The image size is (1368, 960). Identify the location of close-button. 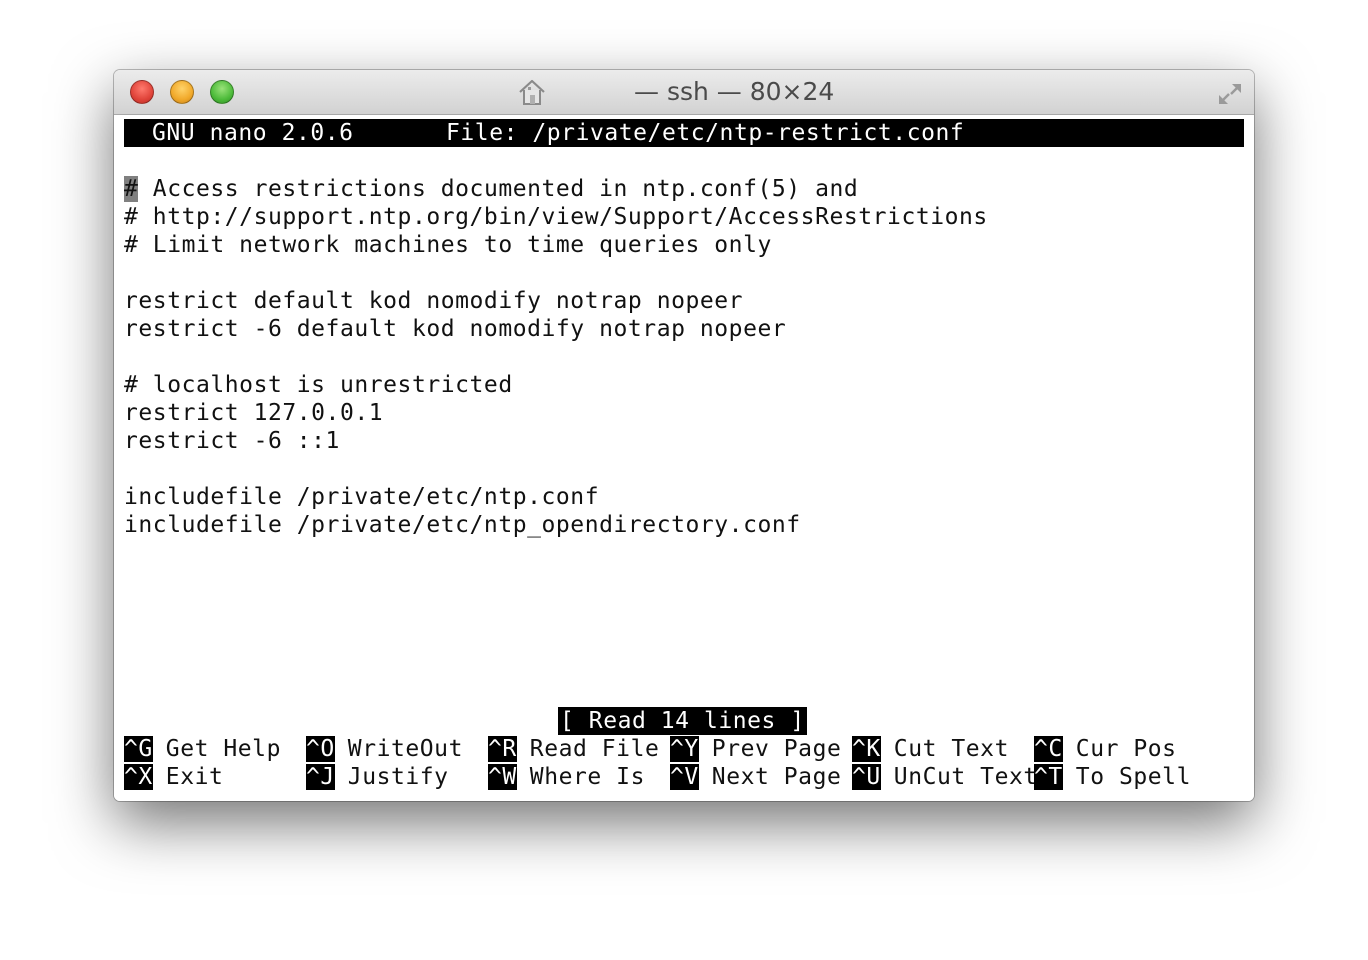
(142, 92).